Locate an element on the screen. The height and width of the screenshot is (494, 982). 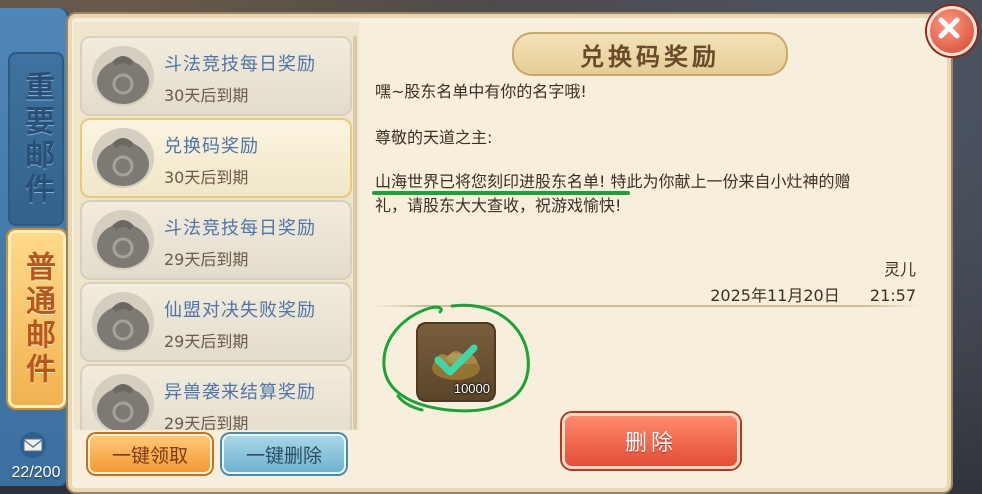
list-item: 斗法竞技每日奖励 30天后到期 is located at coordinates (216, 76).